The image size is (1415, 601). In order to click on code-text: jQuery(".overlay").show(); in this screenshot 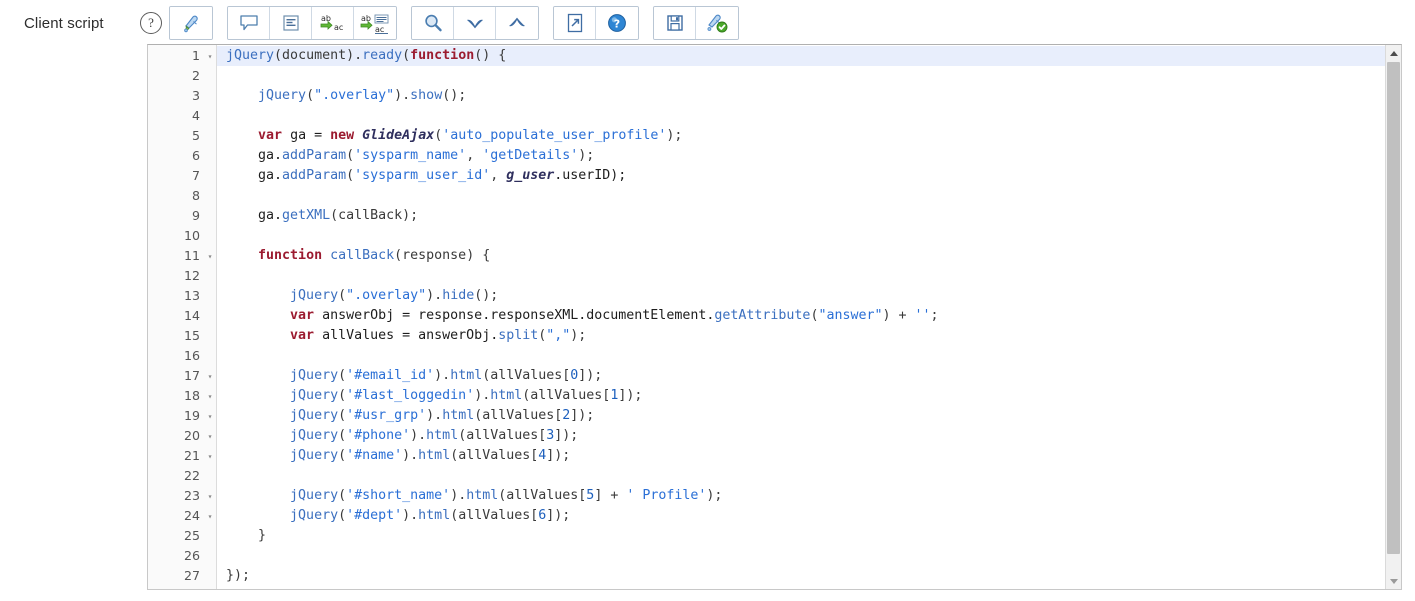, I will do `click(362, 95)`.